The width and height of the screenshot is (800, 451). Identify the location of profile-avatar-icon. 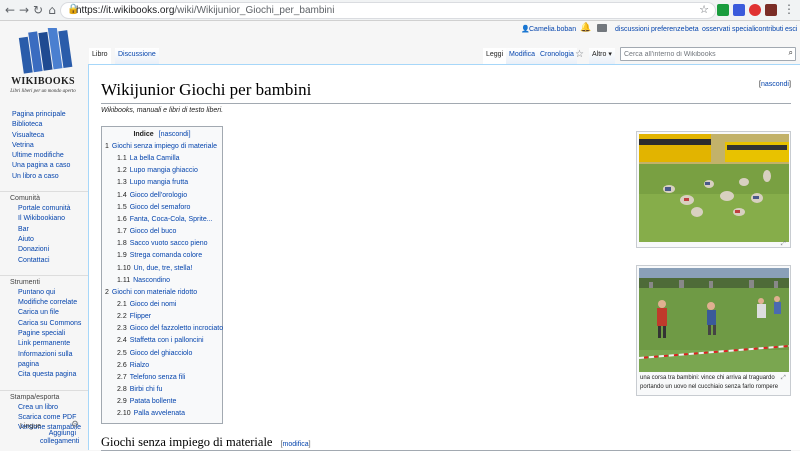
(771, 10).